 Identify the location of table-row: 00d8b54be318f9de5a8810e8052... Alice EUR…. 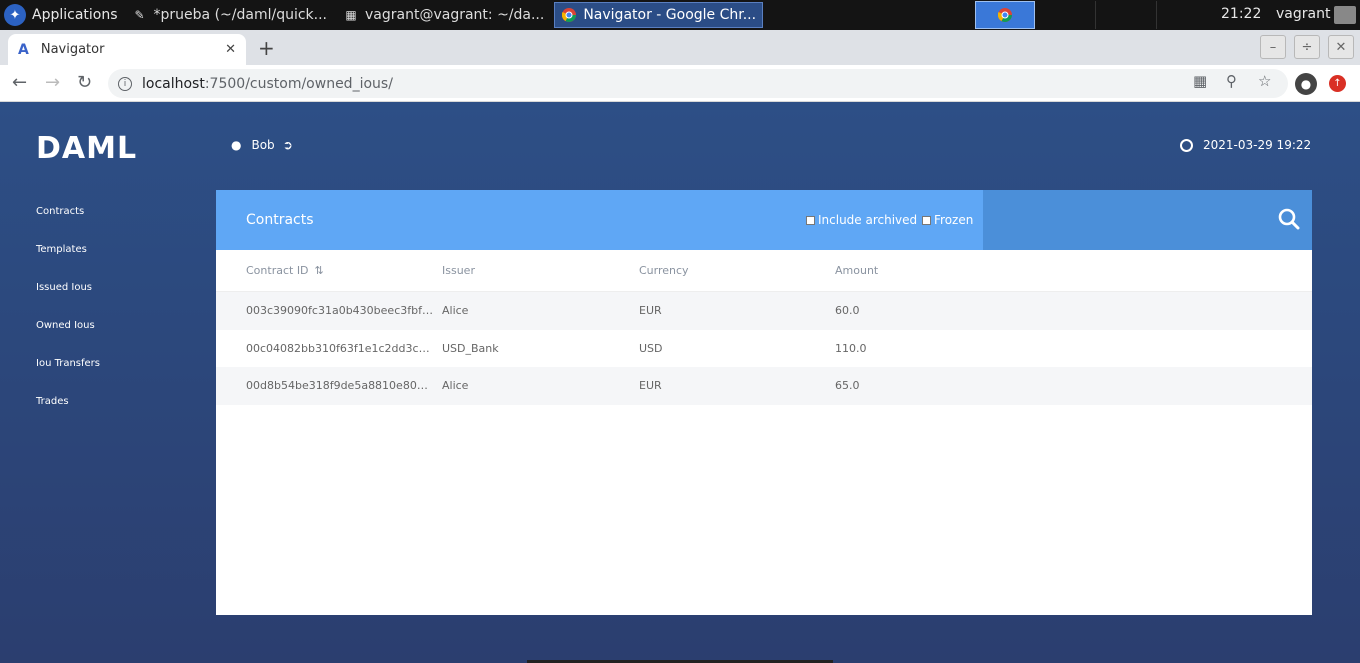
(764, 386).